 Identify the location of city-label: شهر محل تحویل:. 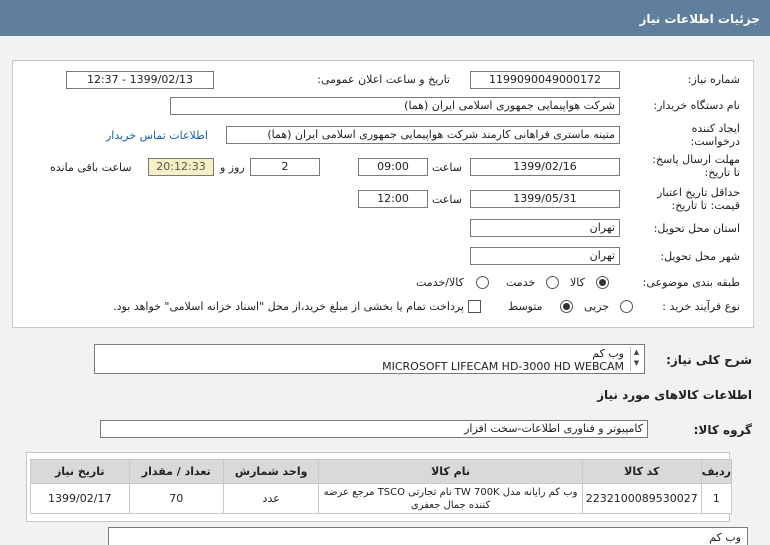
(700, 256).